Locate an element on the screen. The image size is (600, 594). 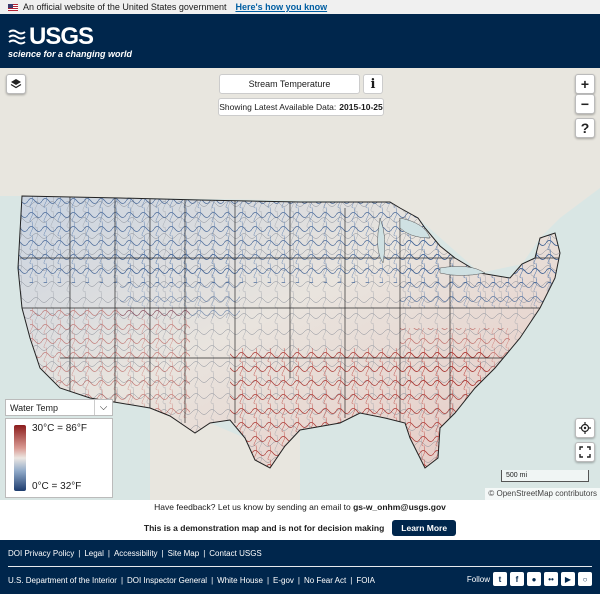
help-button: ? is located at coordinates (585, 128).